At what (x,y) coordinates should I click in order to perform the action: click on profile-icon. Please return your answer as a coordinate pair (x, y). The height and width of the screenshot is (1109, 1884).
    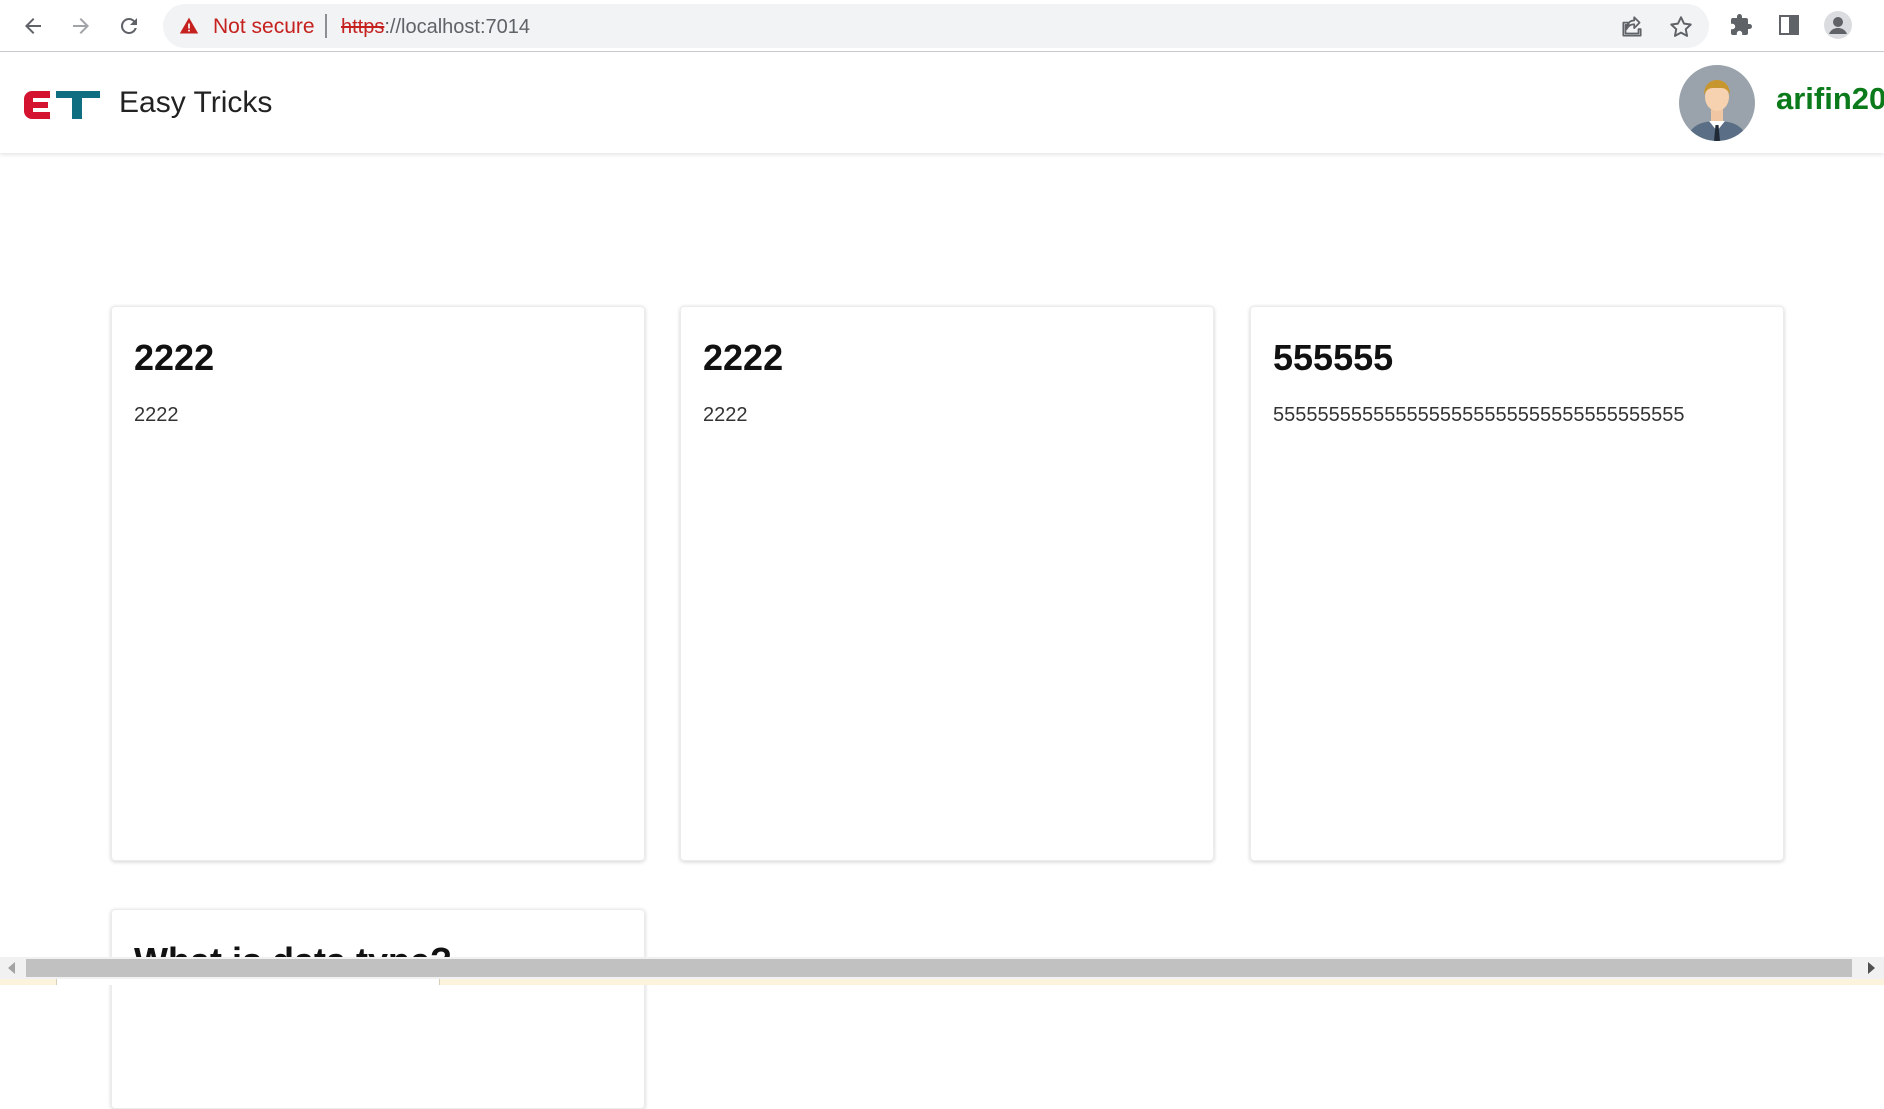
    Looking at the image, I should click on (1838, 25).